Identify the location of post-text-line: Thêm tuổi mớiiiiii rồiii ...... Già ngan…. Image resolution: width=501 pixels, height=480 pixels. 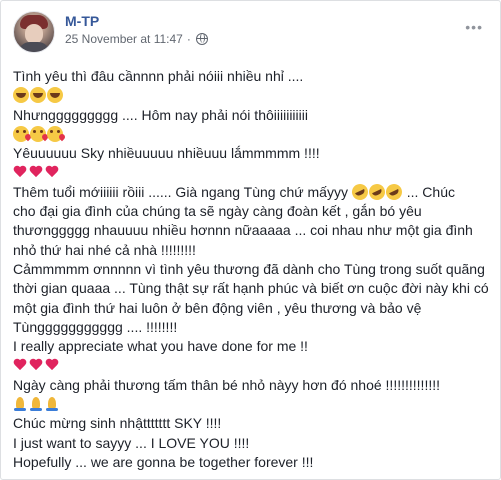
(252, 192).